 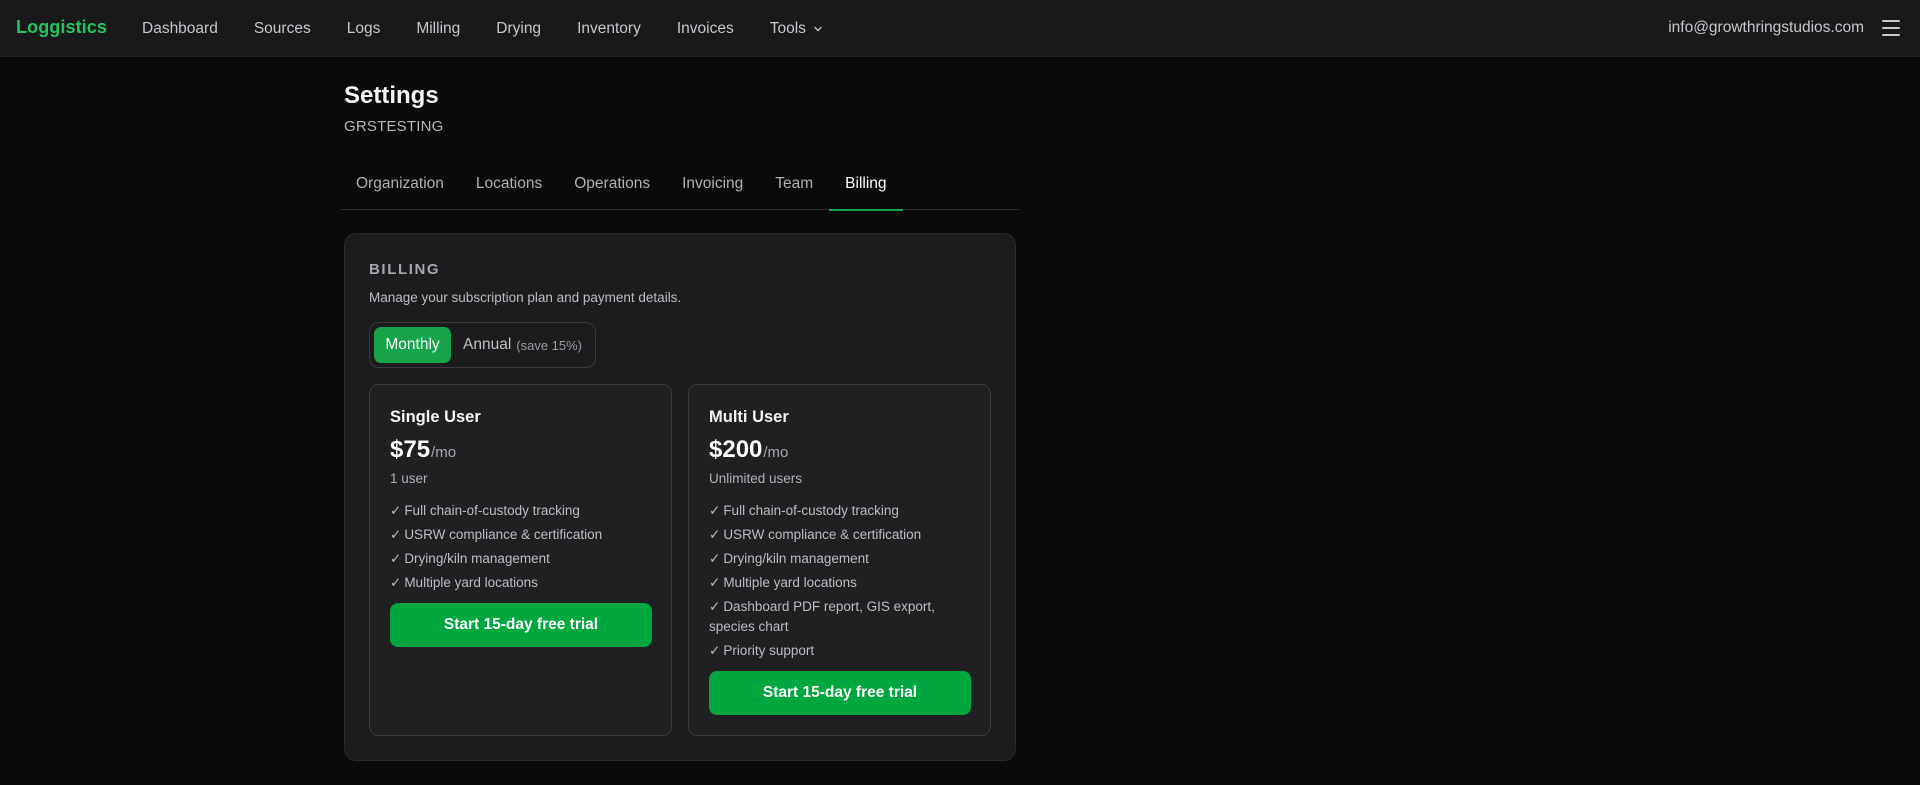 What do you see at coordinates (364, 29) in the screenshot?
I see `nav-logs: Logs` at bounding box center [364, 29].